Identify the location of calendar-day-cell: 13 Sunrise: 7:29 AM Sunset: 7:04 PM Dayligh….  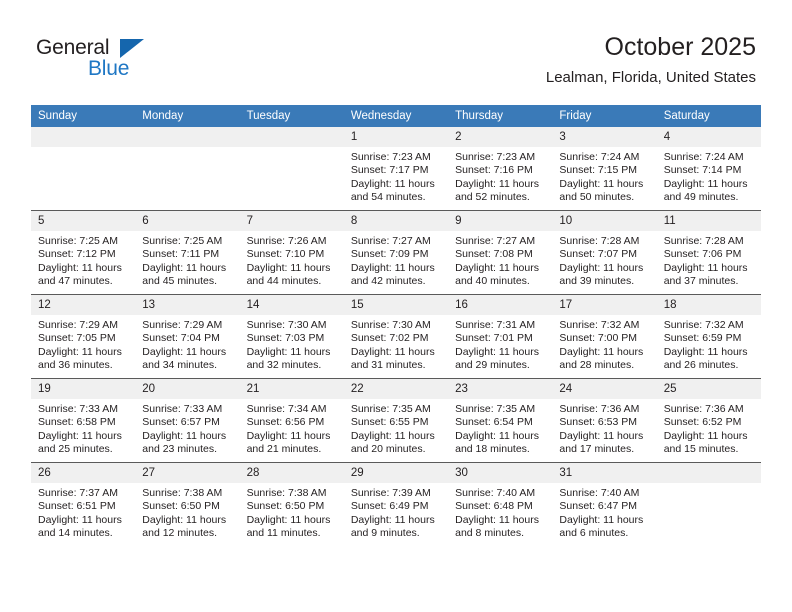
(187, 336).